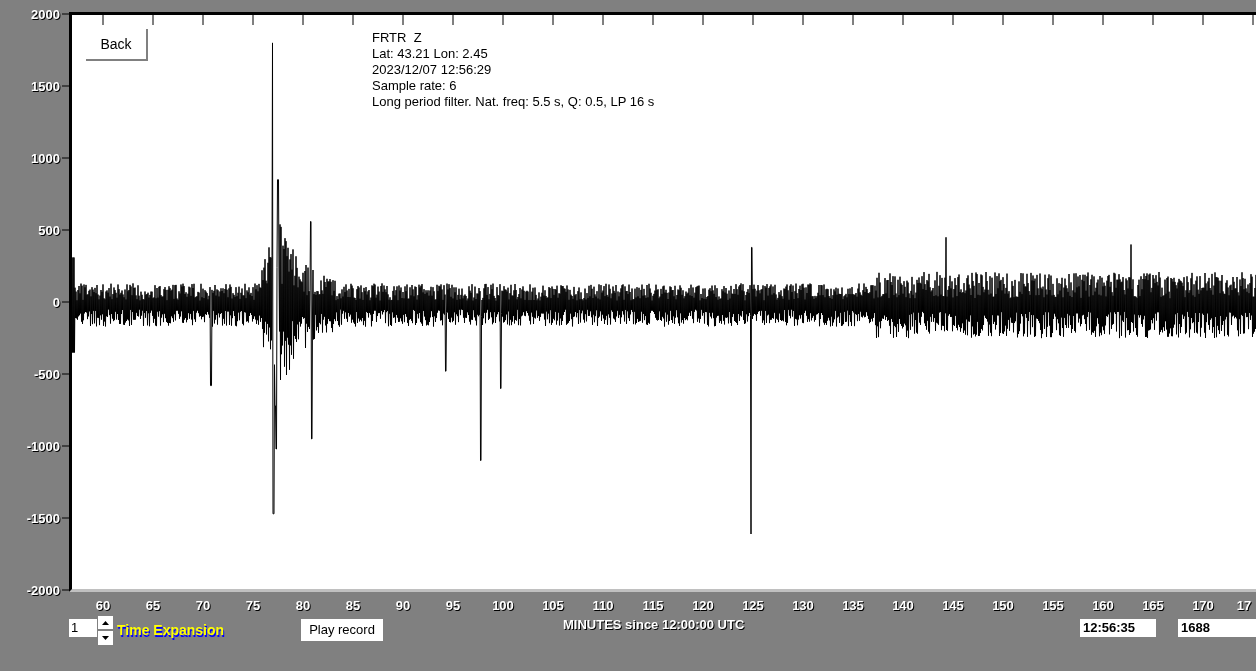 This screenshot has width=1256, height=671. I want to click on time-expansion-input: 1, so click(83, 628).